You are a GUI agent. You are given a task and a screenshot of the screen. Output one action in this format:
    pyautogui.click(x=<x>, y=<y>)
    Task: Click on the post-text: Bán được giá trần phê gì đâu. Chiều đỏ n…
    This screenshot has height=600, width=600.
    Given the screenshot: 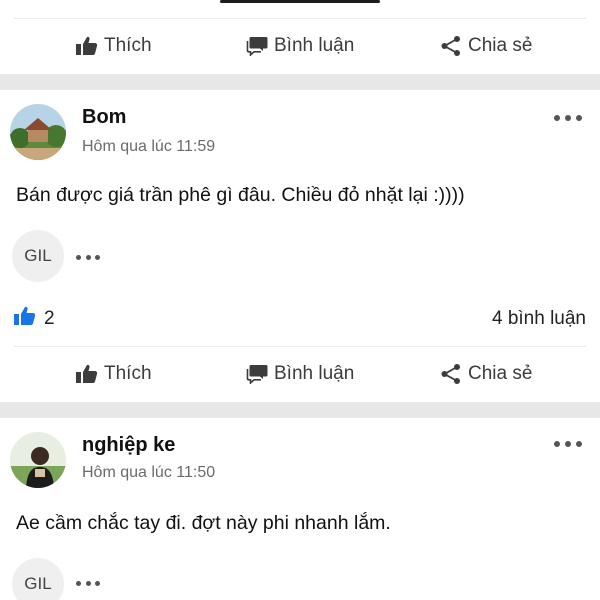 What is the action you would take?
    pyautogui.click(x=240, y=195)
    